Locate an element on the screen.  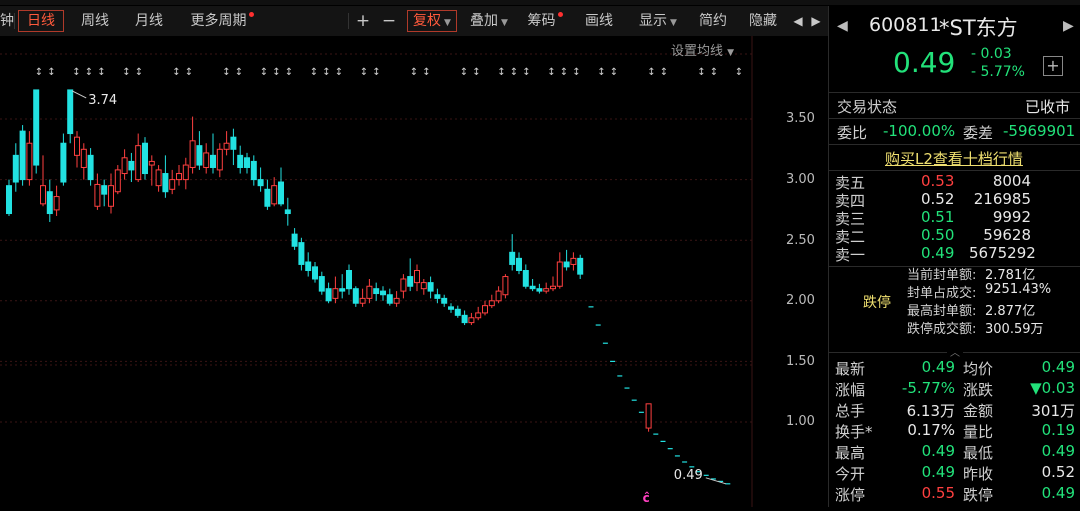
limit-info-label: 跌停成交额: is located at coordinates (942, 329).